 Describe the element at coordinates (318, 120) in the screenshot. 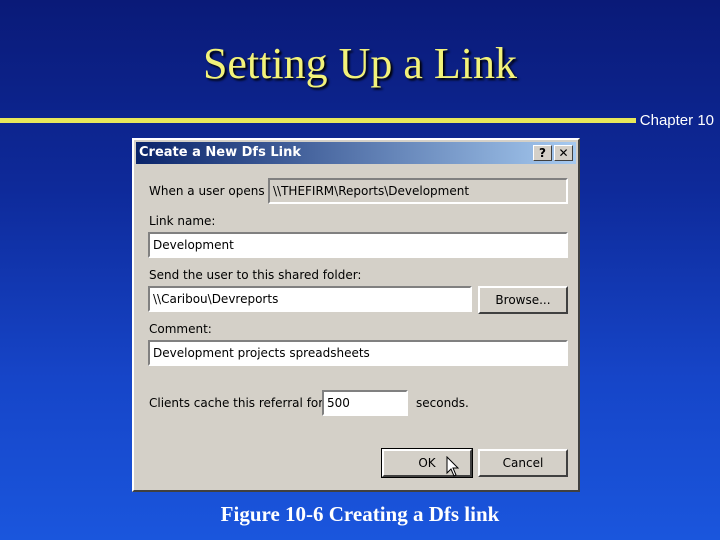

I see `title-divider` at that location.